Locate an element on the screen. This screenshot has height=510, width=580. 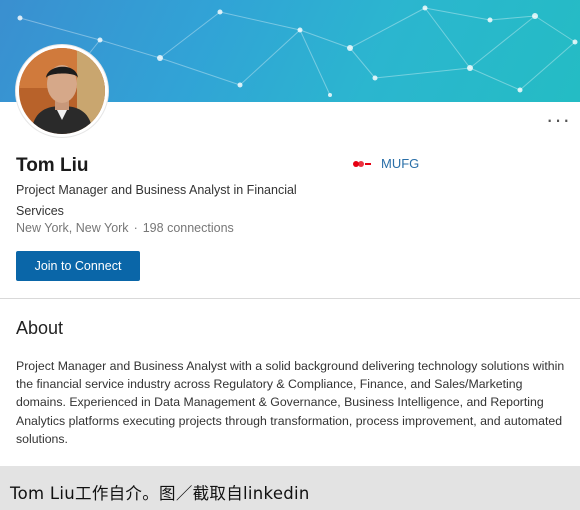
profile-meta: New York, New York · 198 connections is located at coordinates (125, 228).